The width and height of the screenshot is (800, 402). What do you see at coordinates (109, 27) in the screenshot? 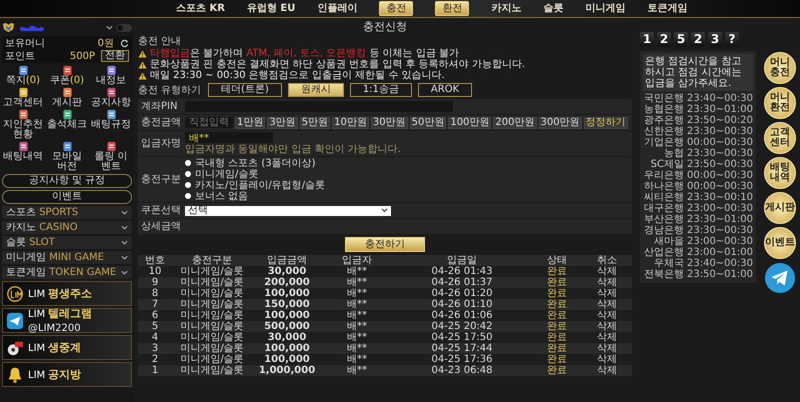
I see `caret-icon` at bounding box center [109, 27].